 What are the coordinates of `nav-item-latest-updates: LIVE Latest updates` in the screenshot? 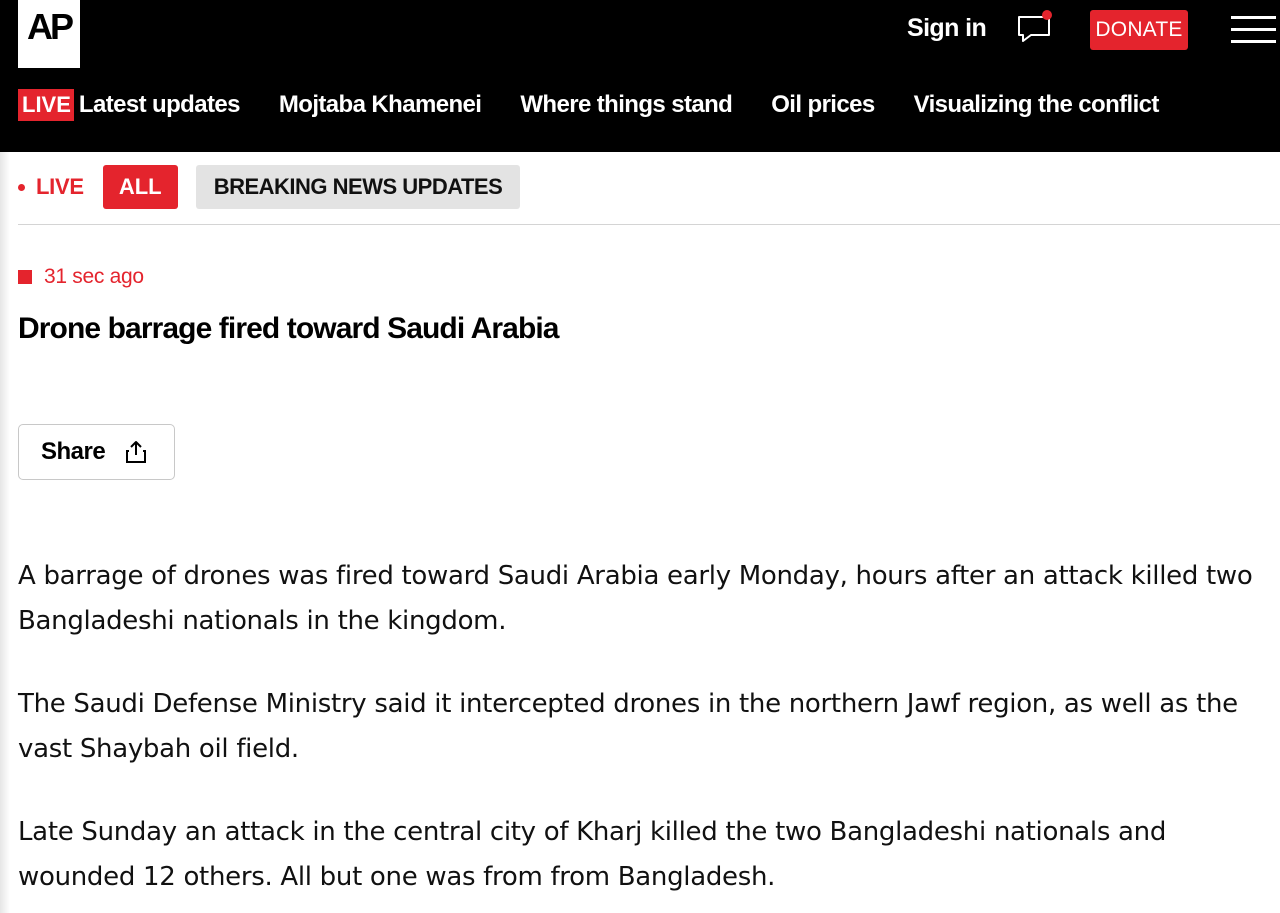 It's located at (129, 105).